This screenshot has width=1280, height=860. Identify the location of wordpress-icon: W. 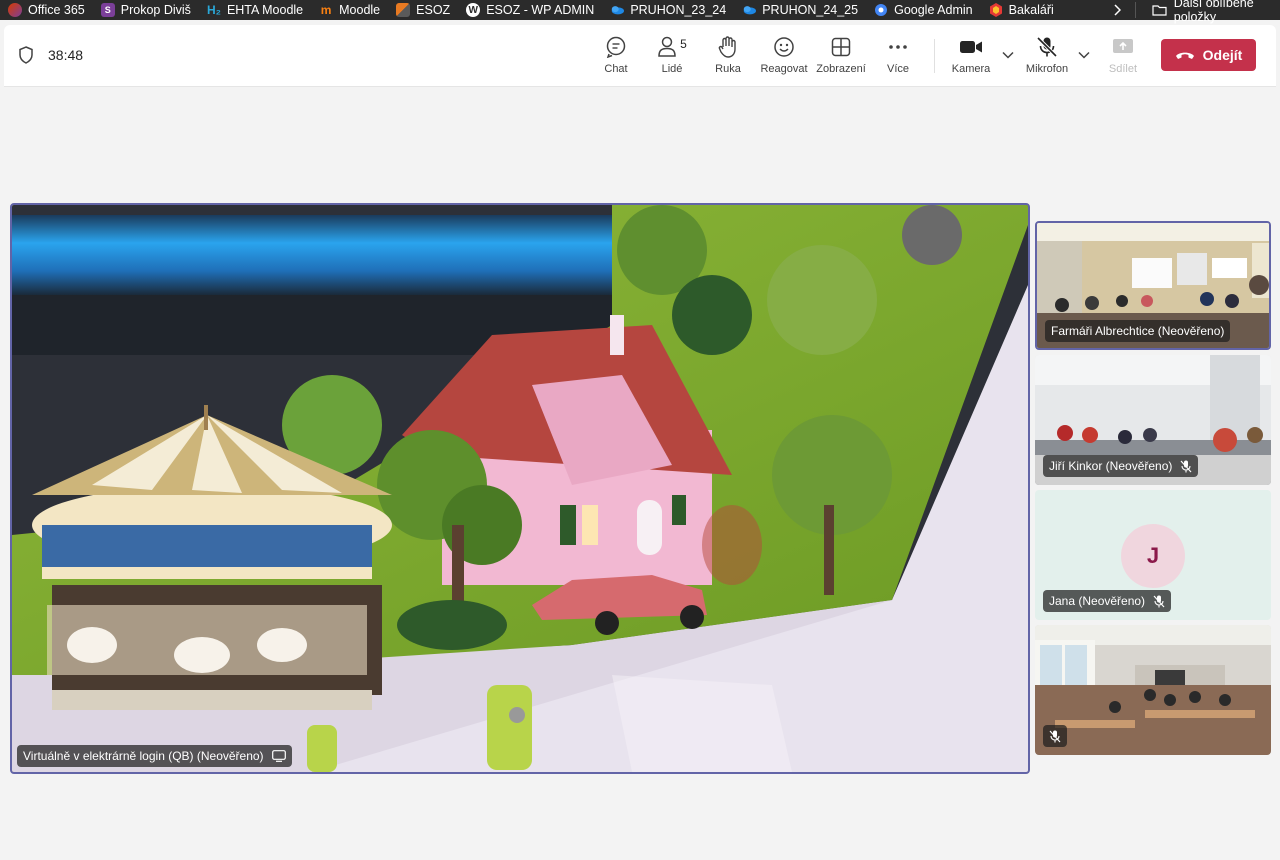
(473, 10).